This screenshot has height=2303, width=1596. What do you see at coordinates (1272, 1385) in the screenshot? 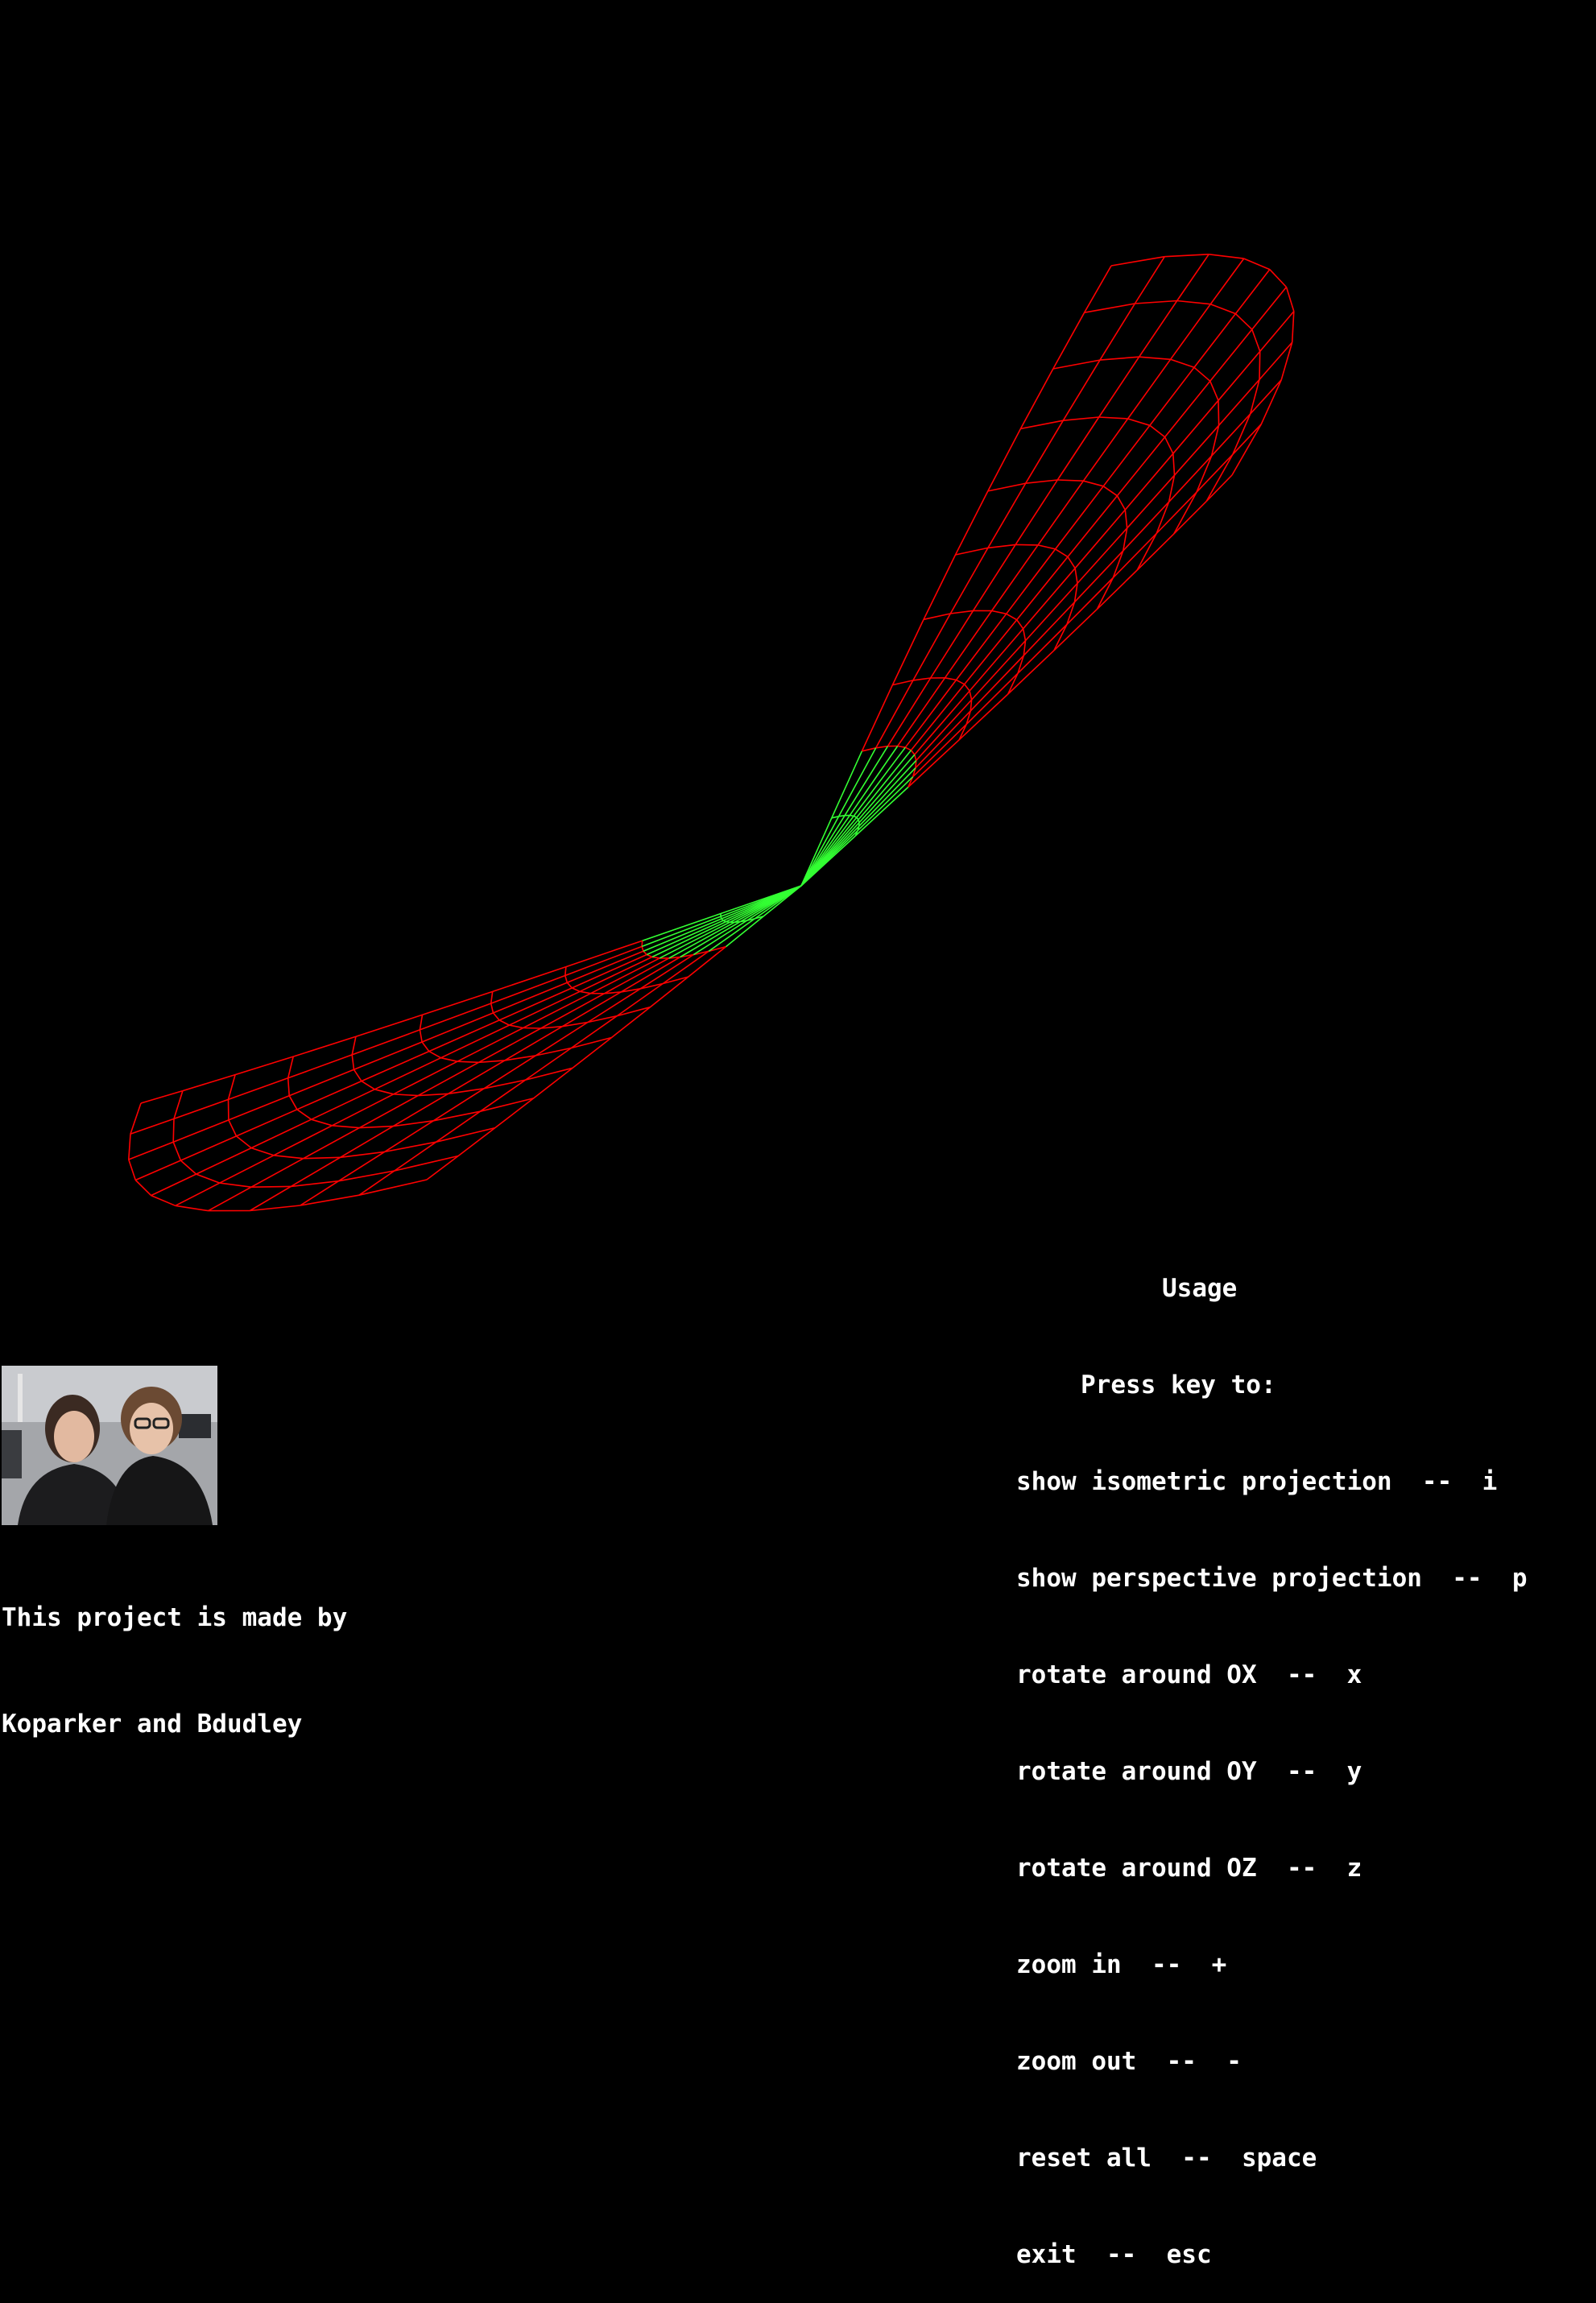
I see `usage-subtitle: Press key to:` at bounding box center [1272, 1385].